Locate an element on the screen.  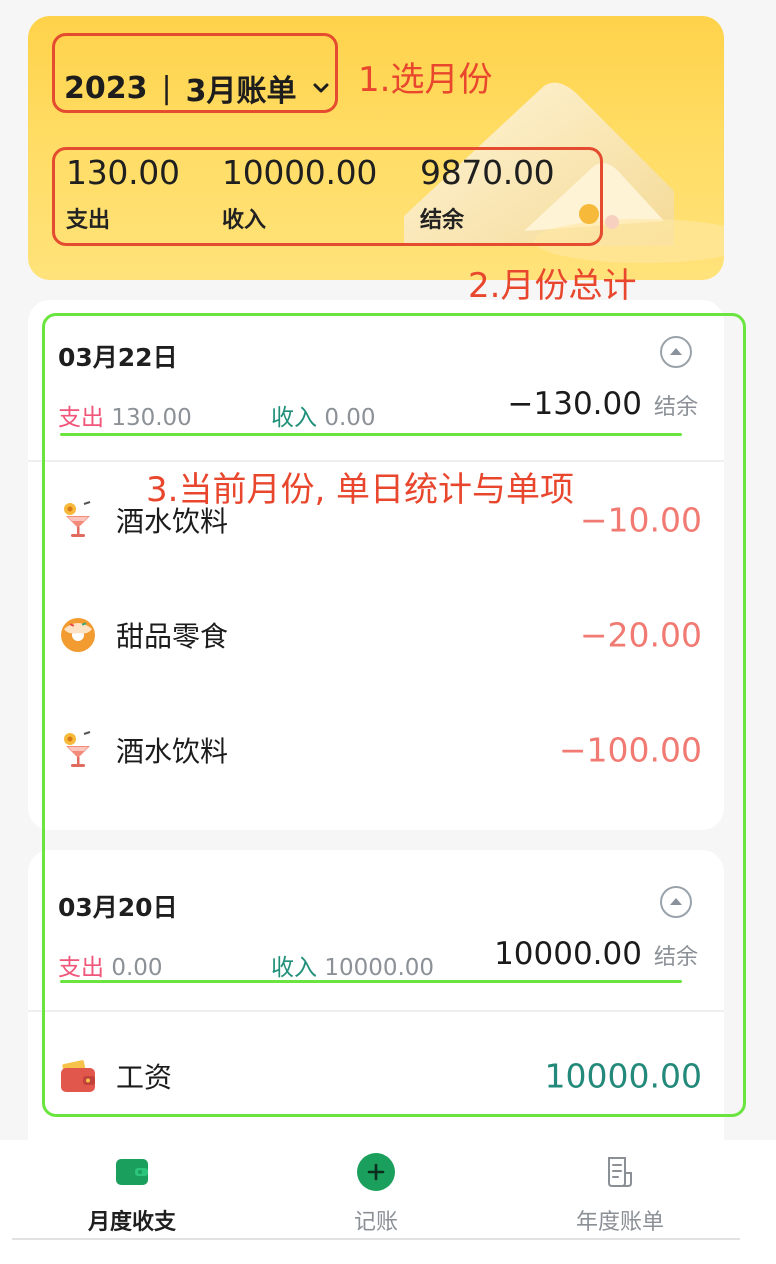
year-label: 2023 is located at coordinates (106, 88).